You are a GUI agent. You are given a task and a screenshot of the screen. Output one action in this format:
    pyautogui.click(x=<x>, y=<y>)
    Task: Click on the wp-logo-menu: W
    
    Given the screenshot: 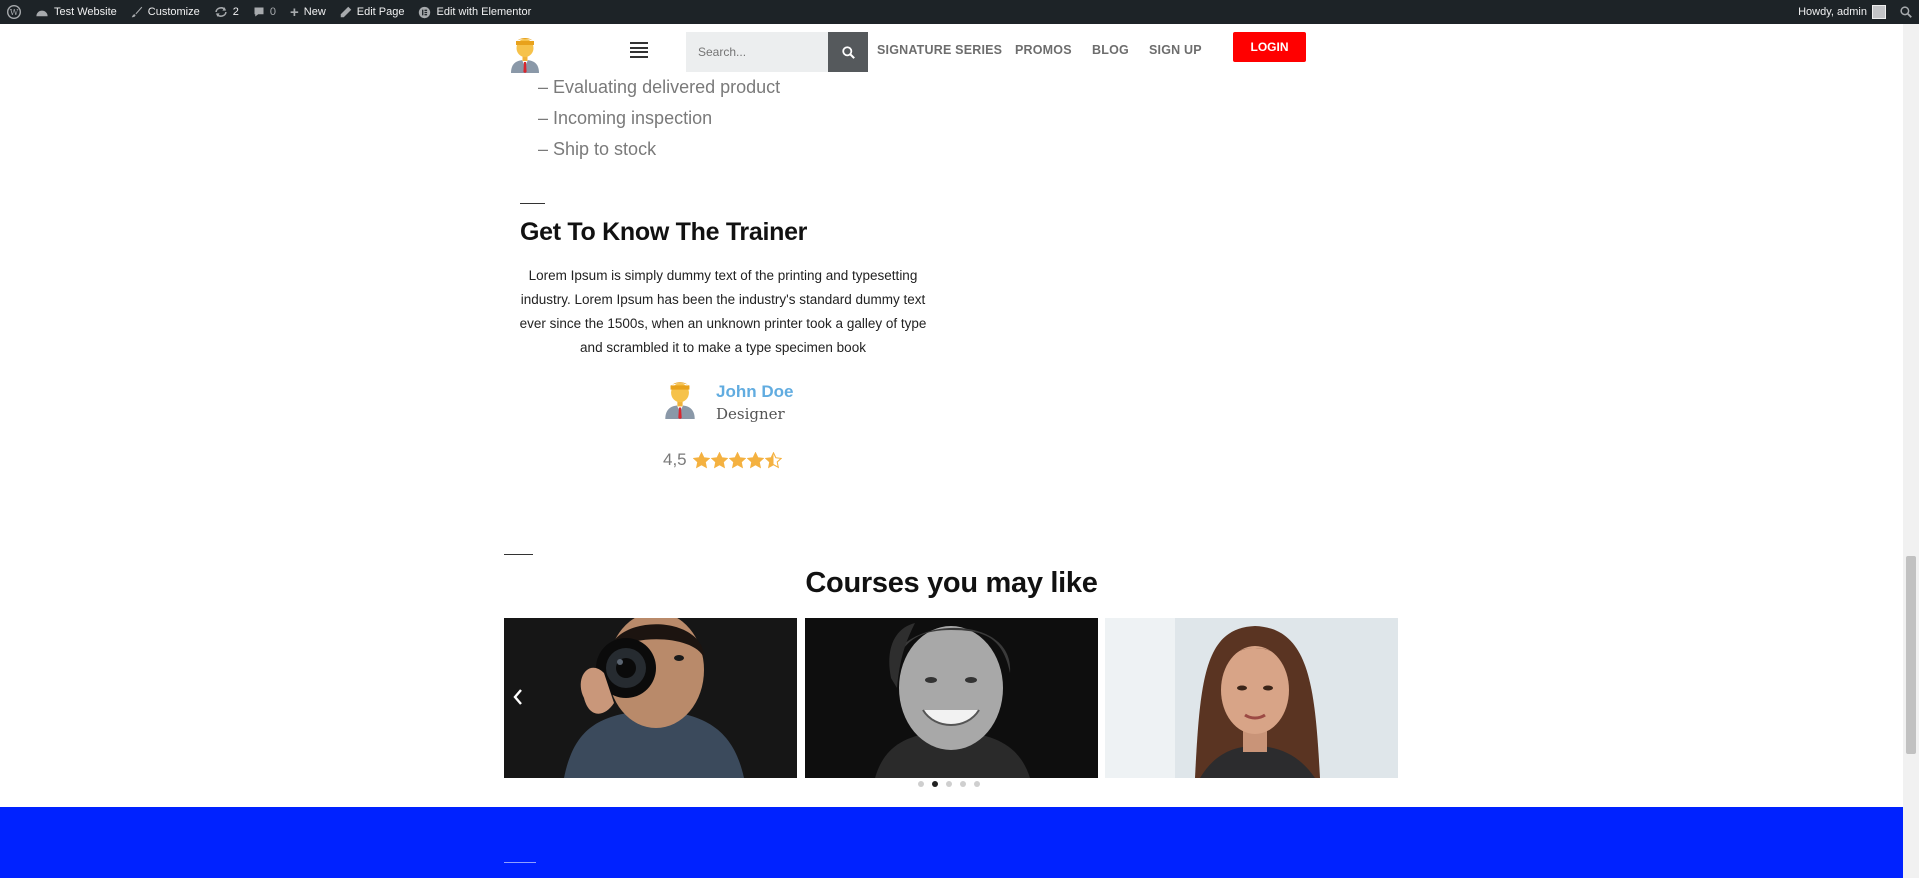 What is the action you would take?
    pyautogui.click(x=14, y=12)
    